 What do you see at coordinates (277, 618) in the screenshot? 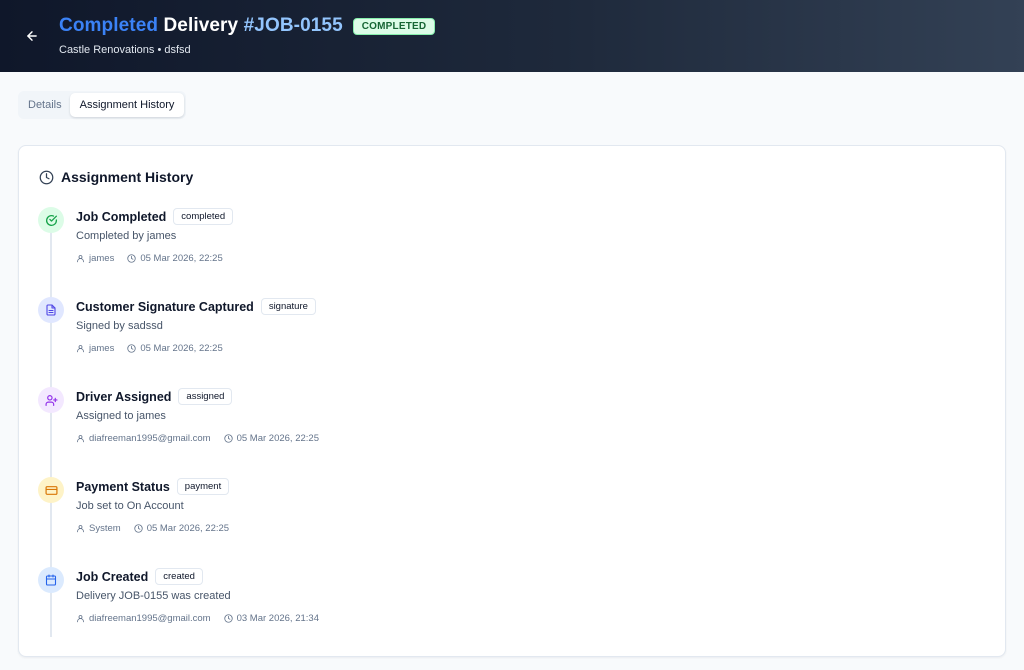
I see `event-timestamp: 03 Mar 2026, 21:34` at bounding box center [277, 618].